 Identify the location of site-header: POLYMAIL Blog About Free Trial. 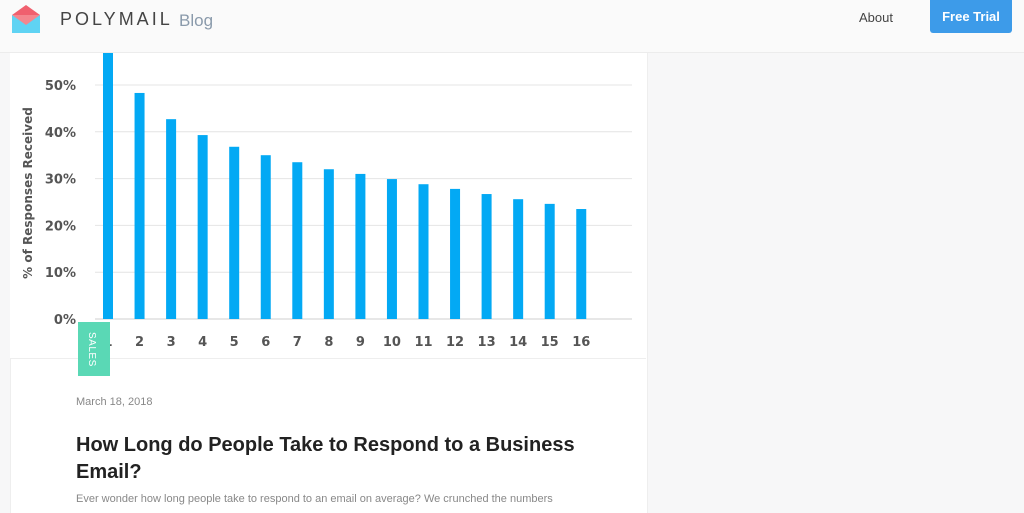
(512, 26).